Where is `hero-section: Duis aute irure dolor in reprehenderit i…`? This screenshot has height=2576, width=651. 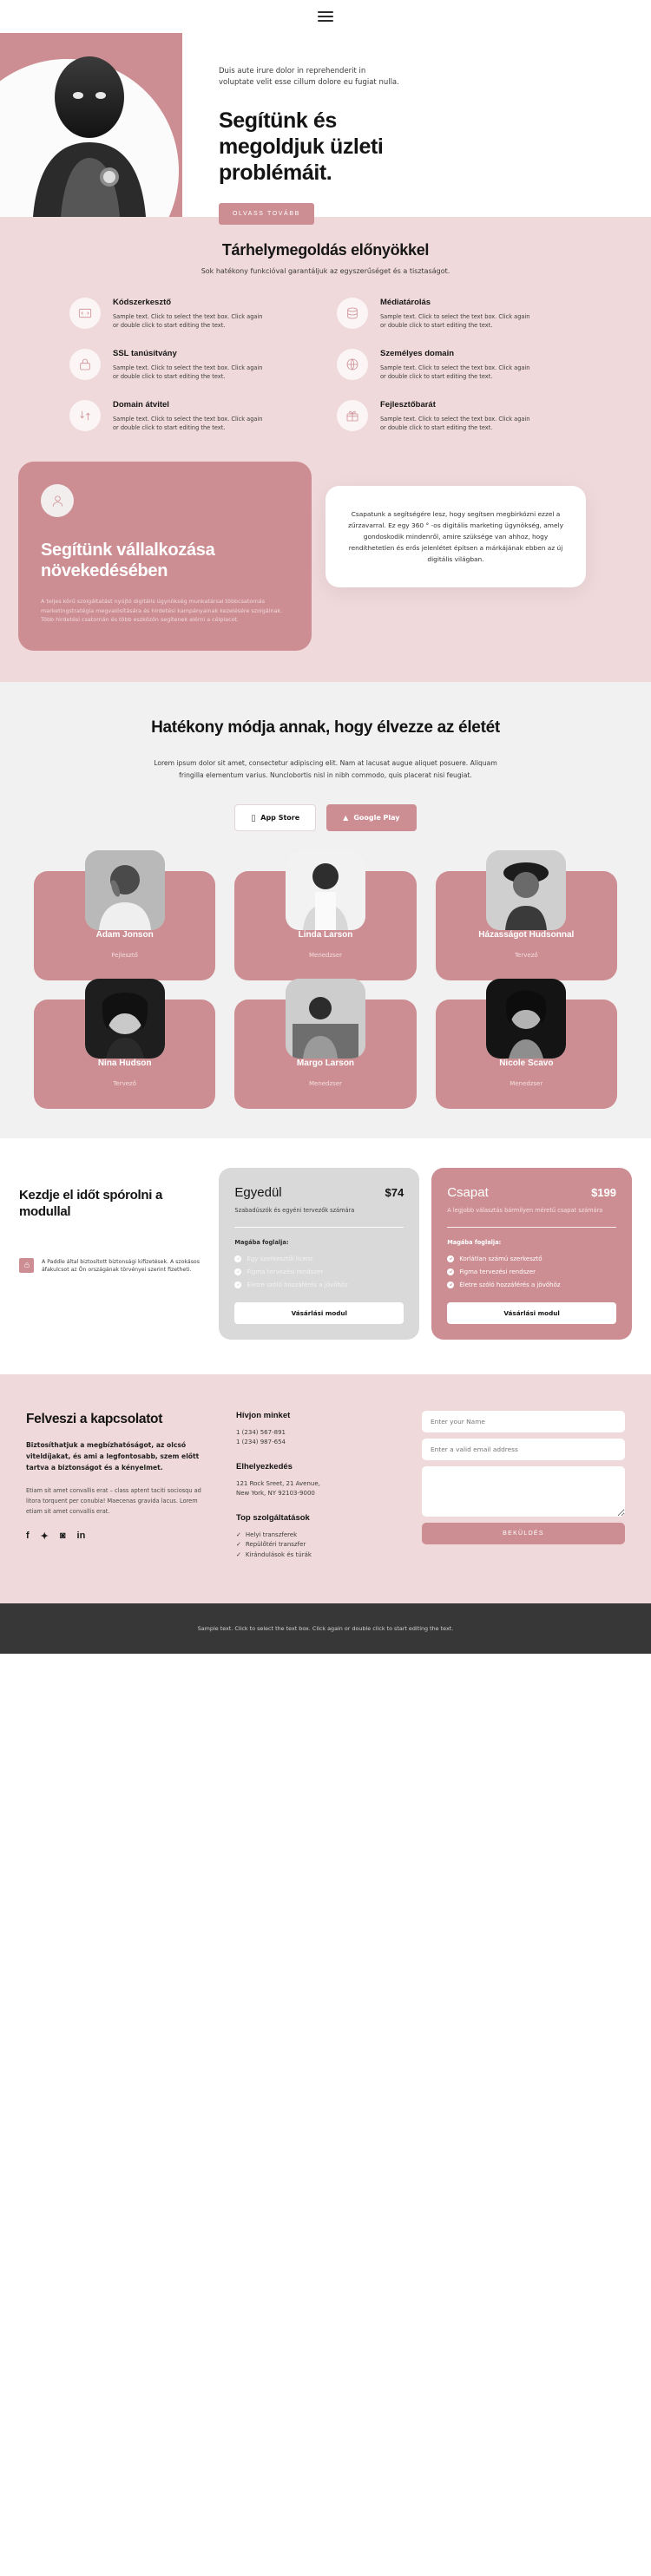 hero-section: Duis aute irure dolor in reprehenderit i… is located at coordinates (325, 129).